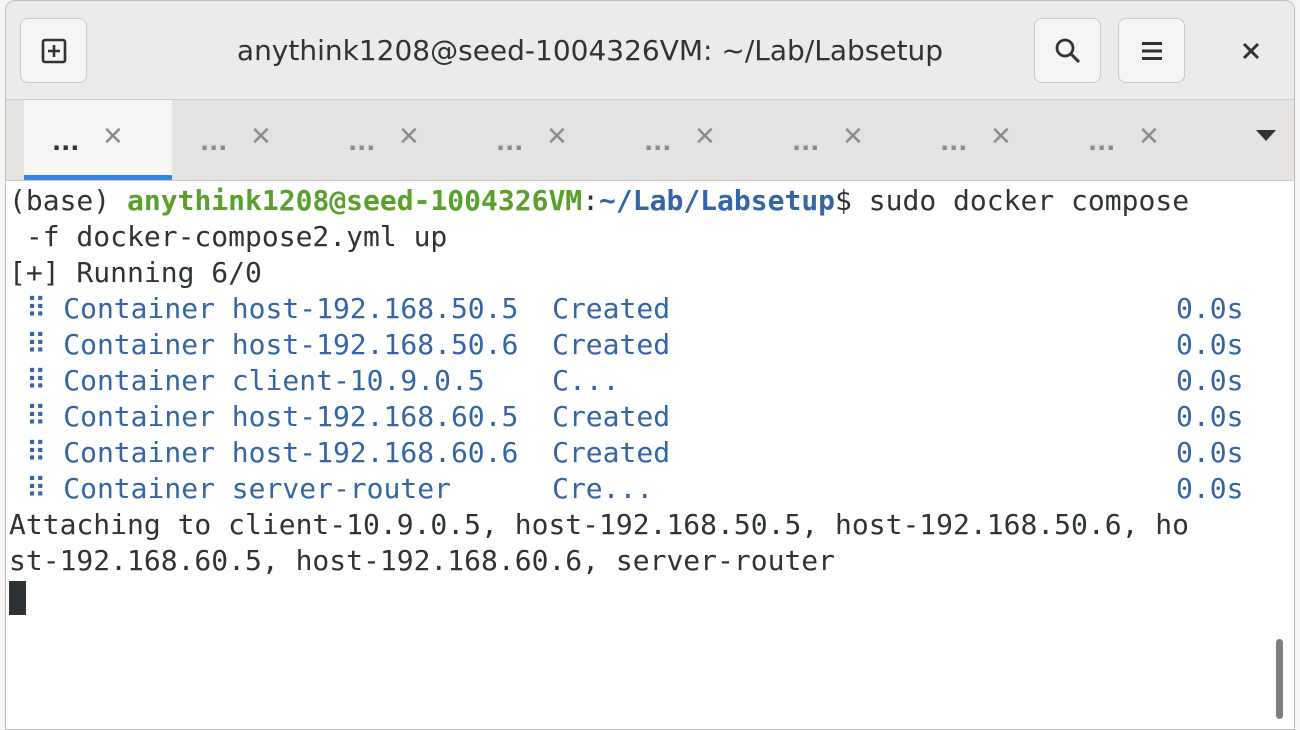 This screenshot has height=730, width=1300. Describe the element at coordinates (340, 344) in the screenshot. I see `container-line: ⠿ Container host-192.168.50.6 Created` at that location.